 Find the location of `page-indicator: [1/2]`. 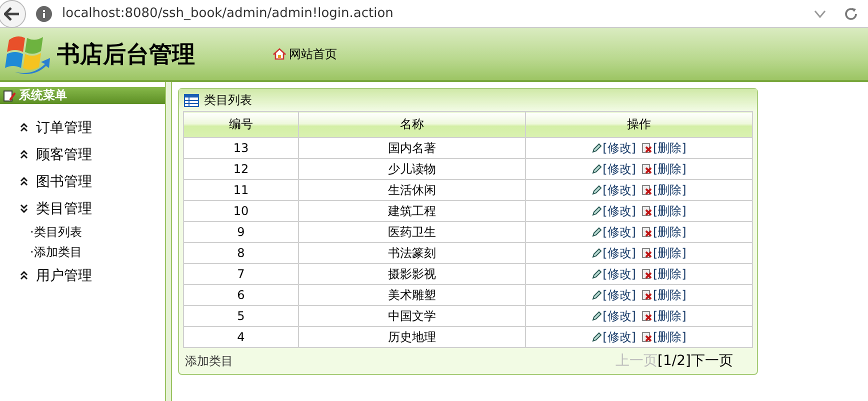

page-indicator: [1/2] is located at coordinates (674, 361).